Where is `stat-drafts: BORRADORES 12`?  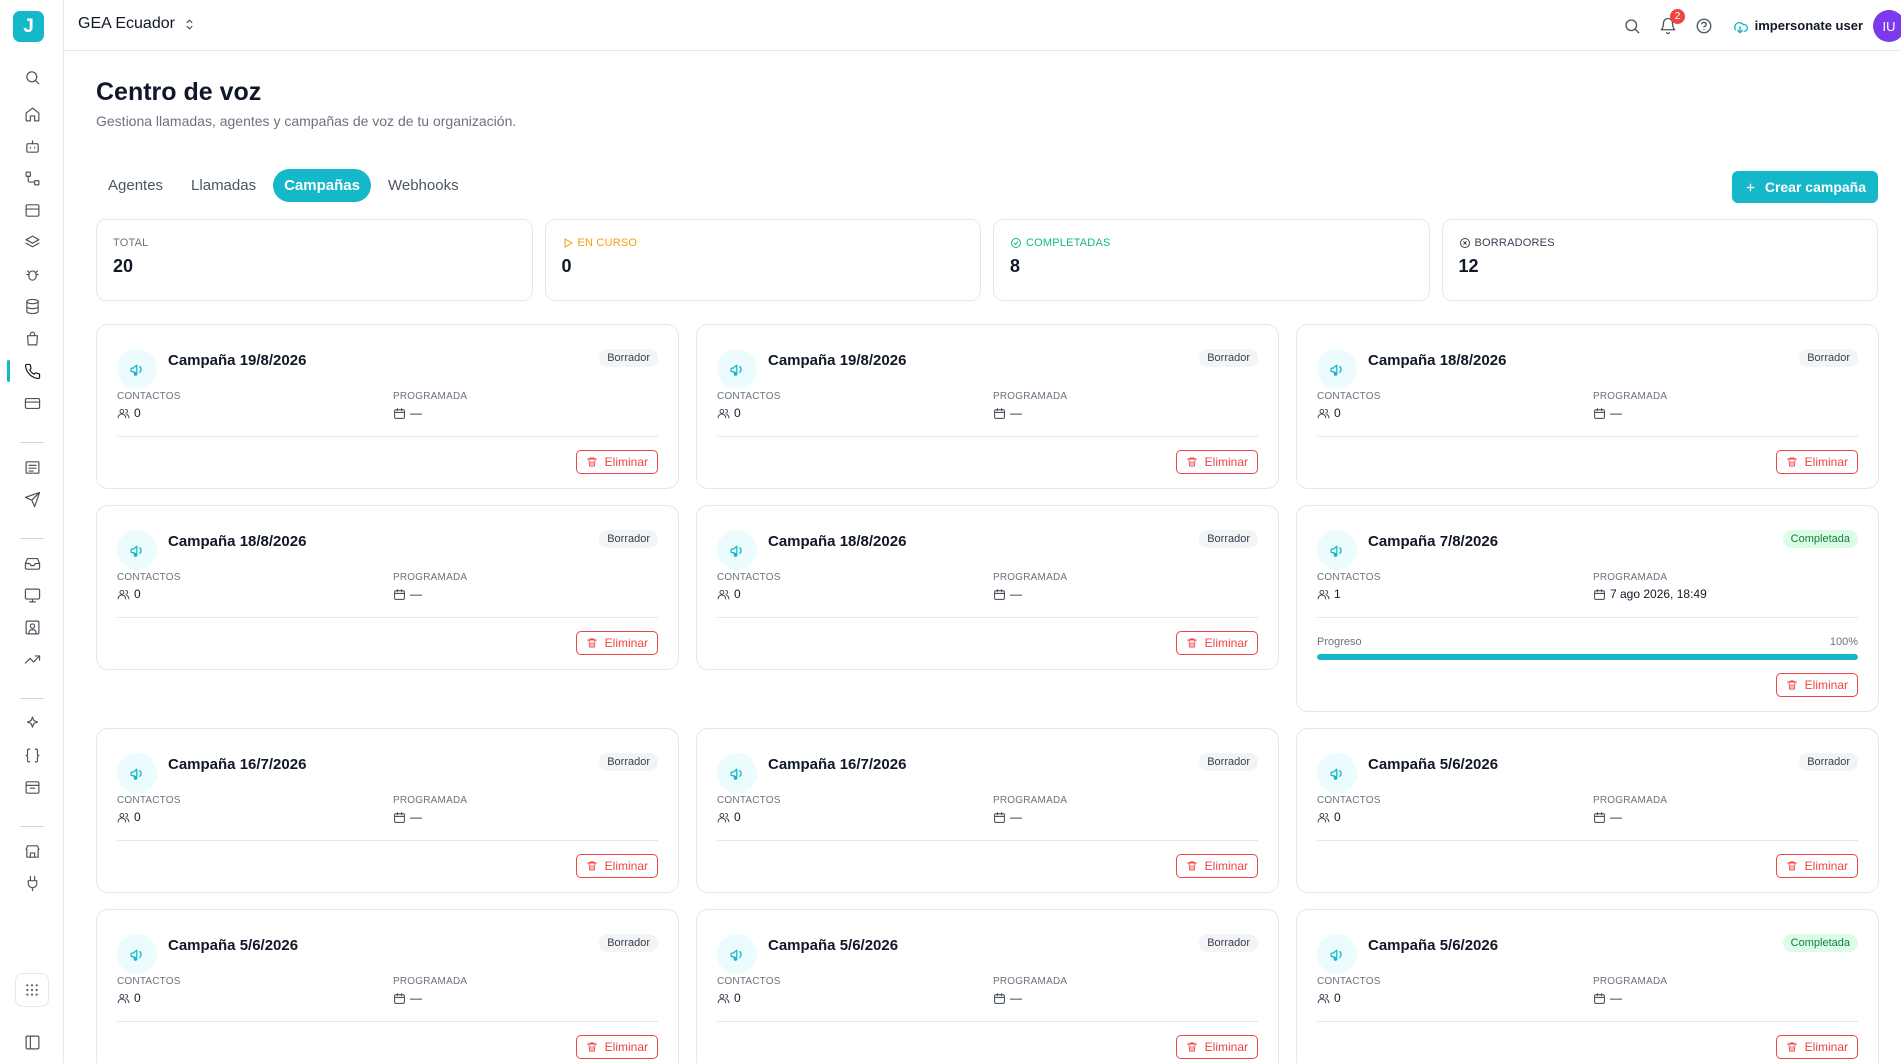 stat-drafts: BORRADORES 12 is located at coordinates (1659, 260).